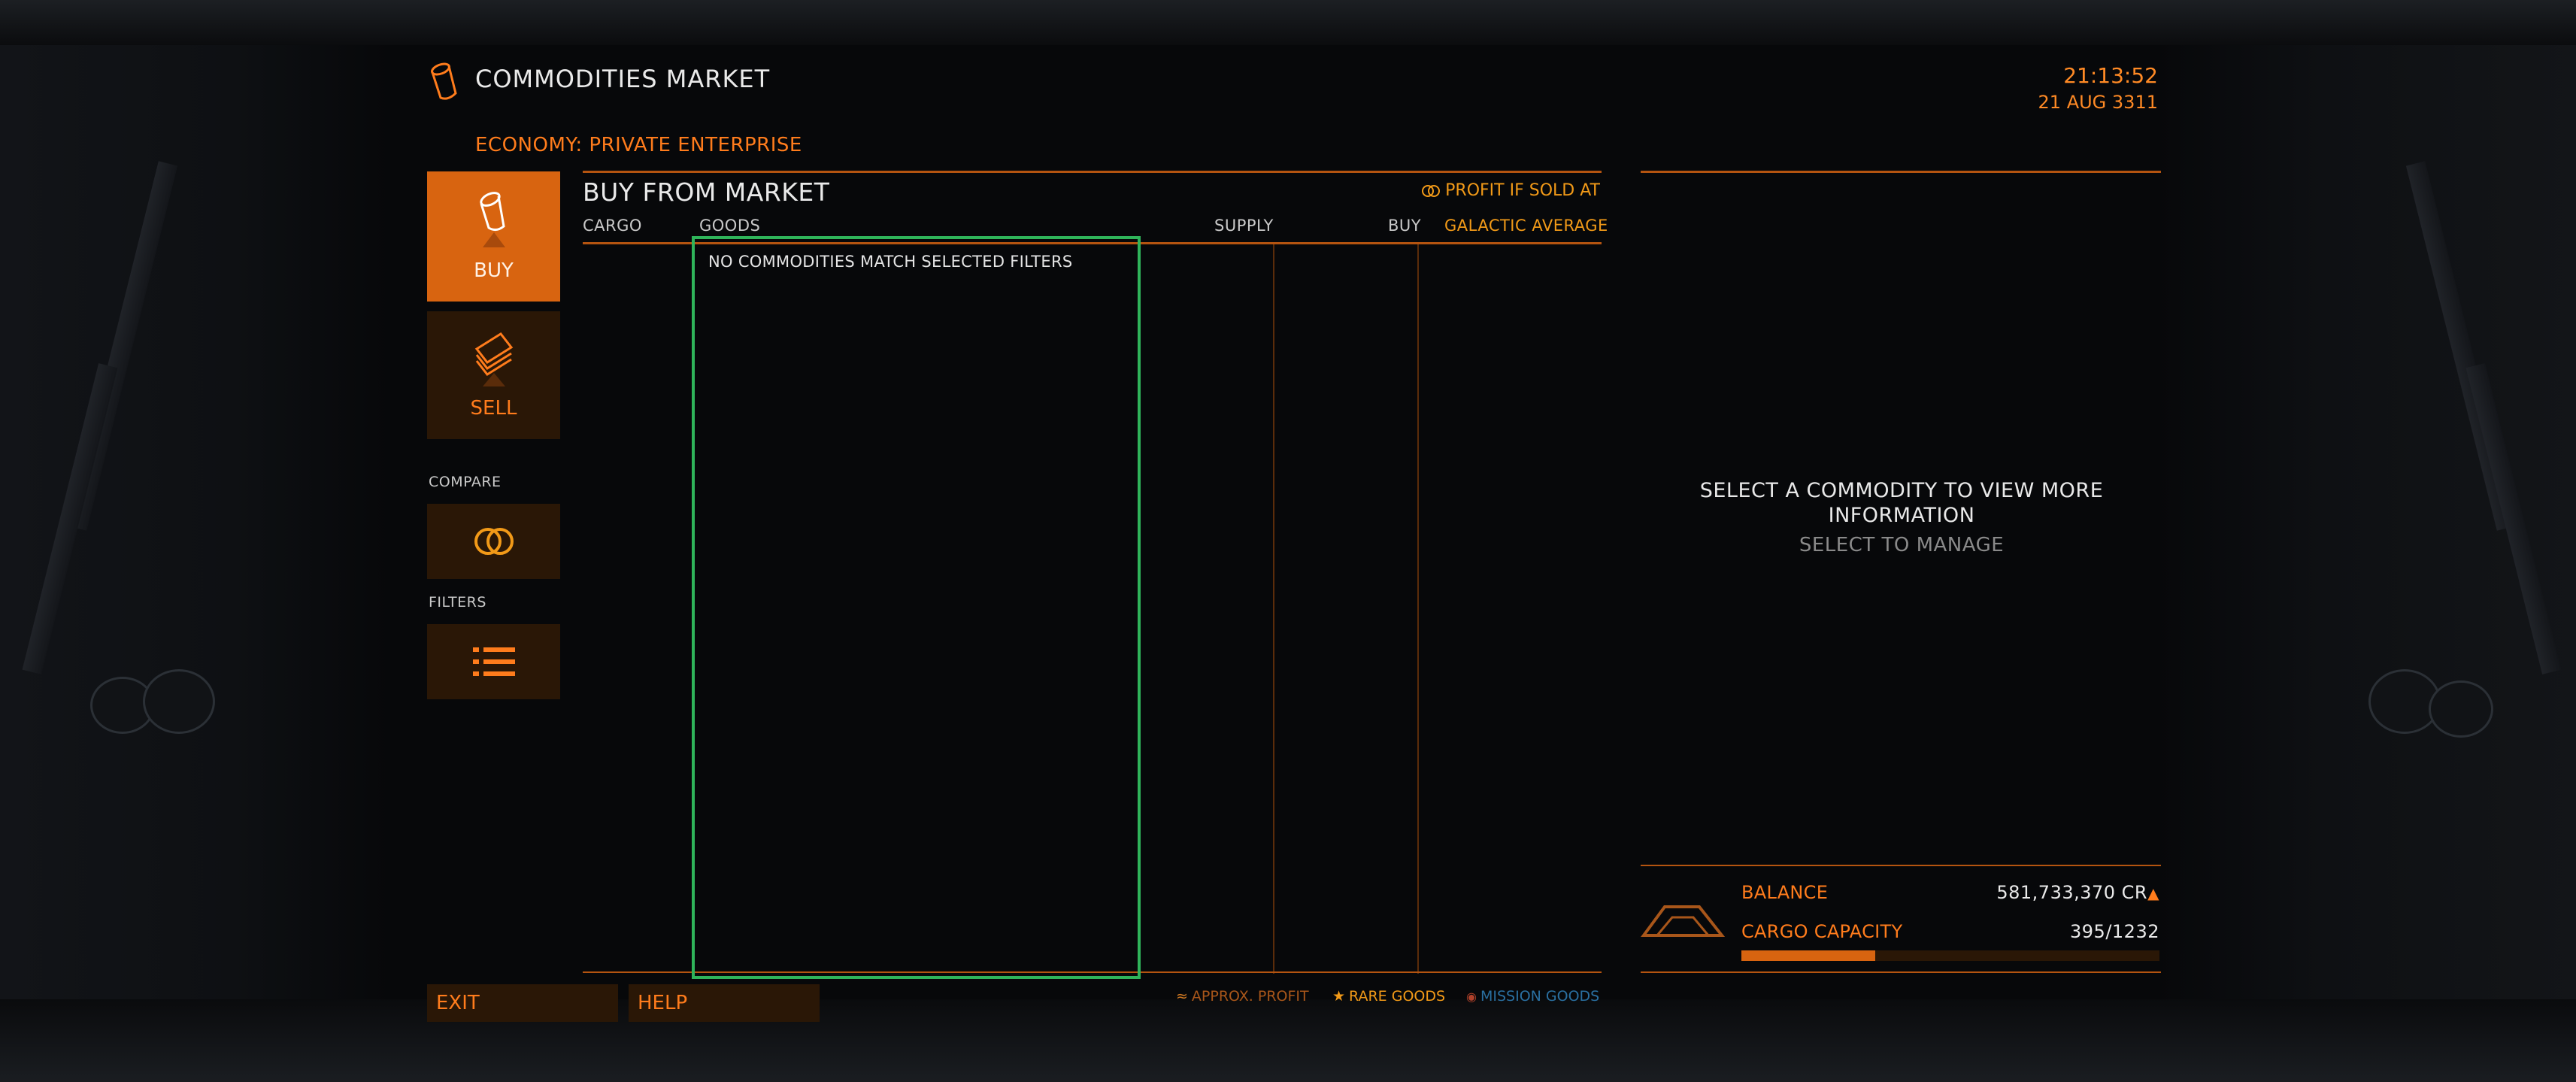  Describe the element at coordinates (1808, 955) in the screenshot. I see `cargo-capacity-fill` at that location.